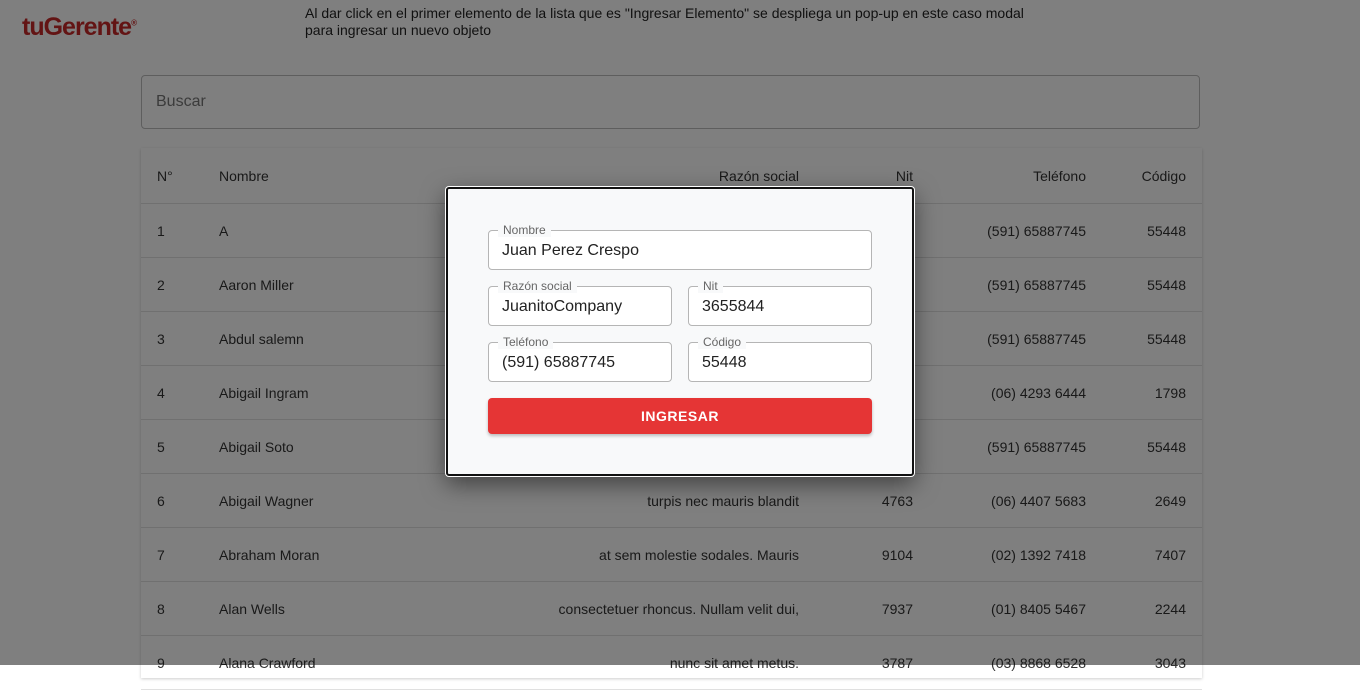 The width and height of the screenshot is (1360, 690). What do you see at coordinates (680, 416) in the screenshot?
I see `ingresar-button: INGRESAR` at bounding box center [680, 416].